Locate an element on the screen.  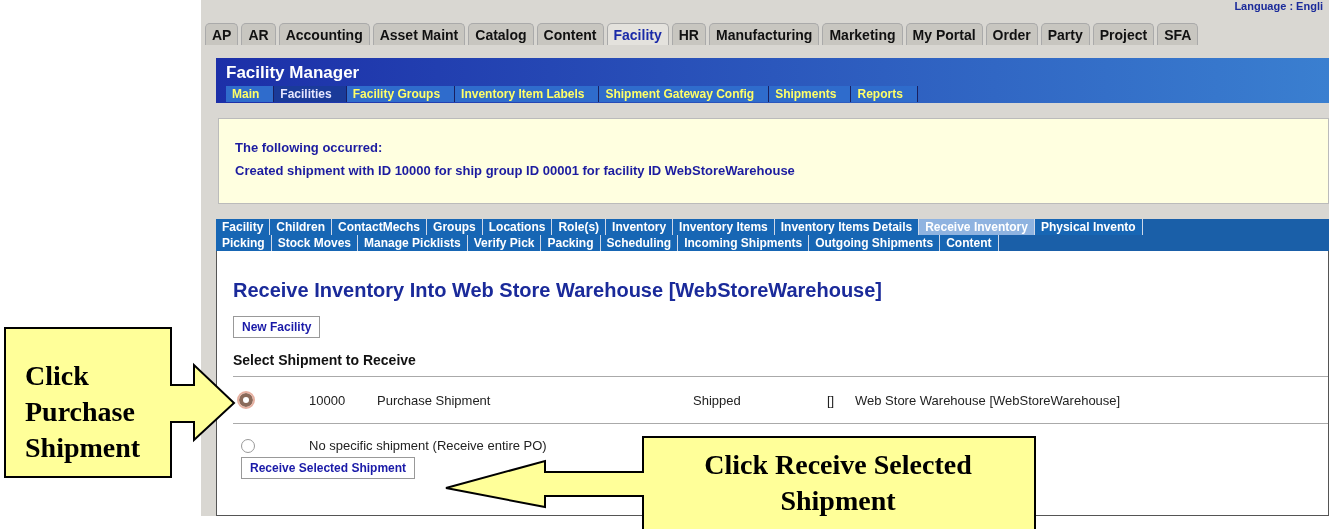
sub-nav-link: Verify Pick is located at coordinates (504, 243).